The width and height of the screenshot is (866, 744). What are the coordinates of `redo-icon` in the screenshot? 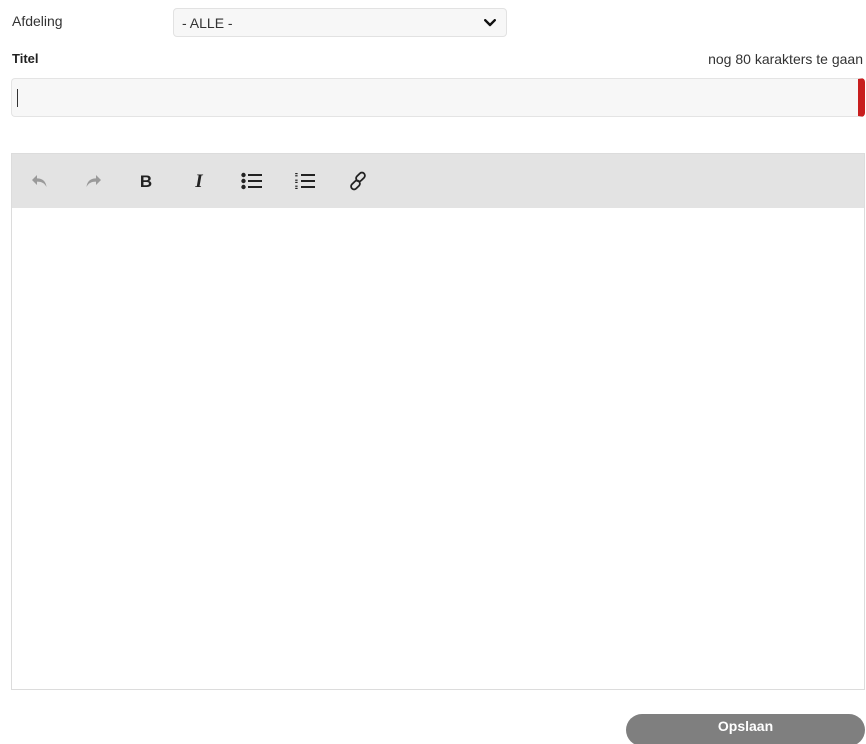 It's located at (93, 181).